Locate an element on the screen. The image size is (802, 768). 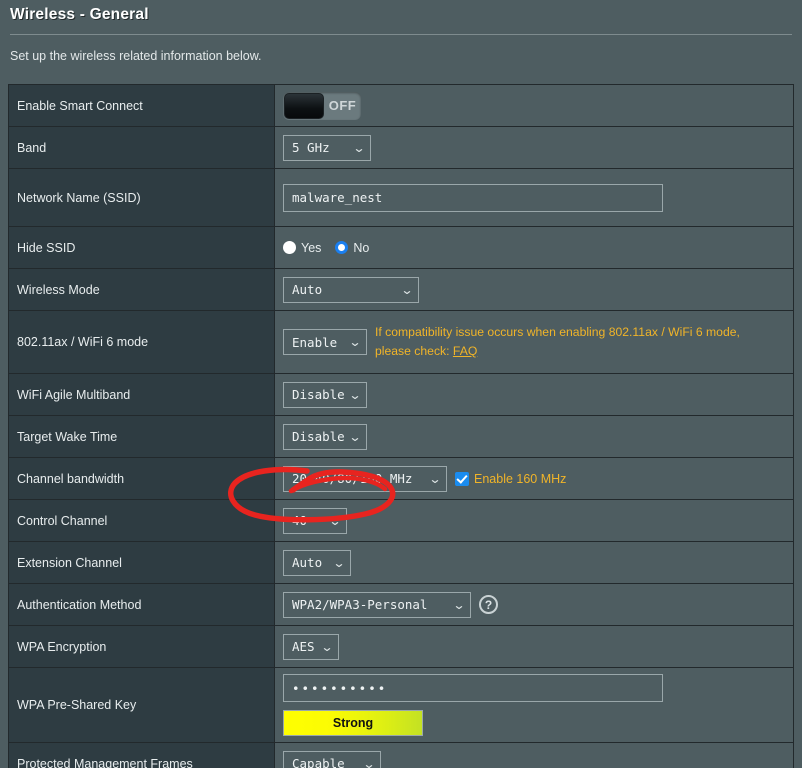
control-channel-select-value: 40 is located at coordinates (300, 520).